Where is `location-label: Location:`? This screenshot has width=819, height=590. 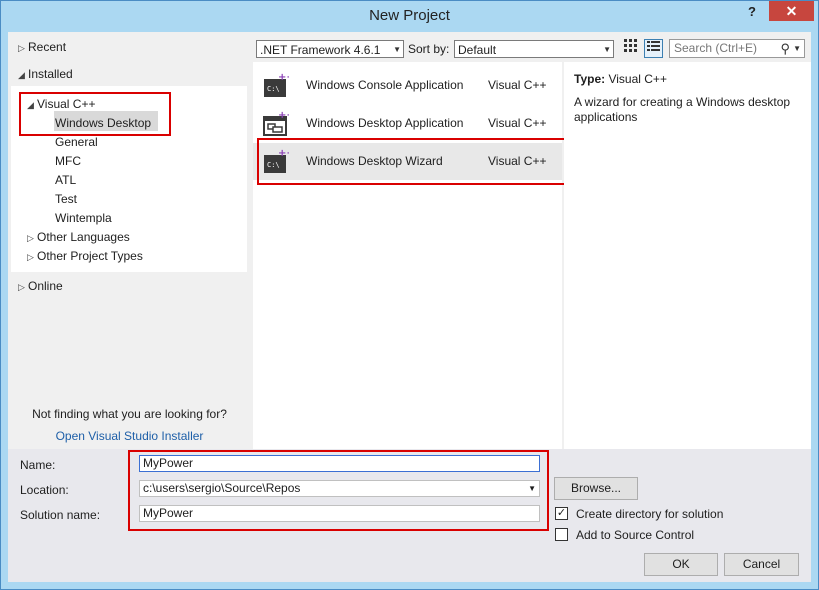 location-label: Location: is located at coordinates (44, 490).